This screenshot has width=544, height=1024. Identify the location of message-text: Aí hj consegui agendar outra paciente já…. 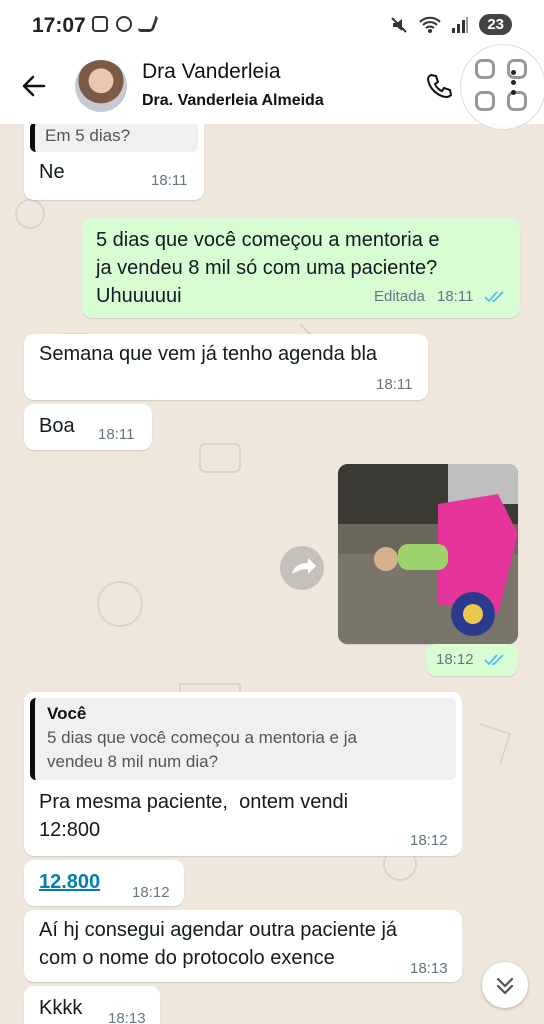
(218, 944).